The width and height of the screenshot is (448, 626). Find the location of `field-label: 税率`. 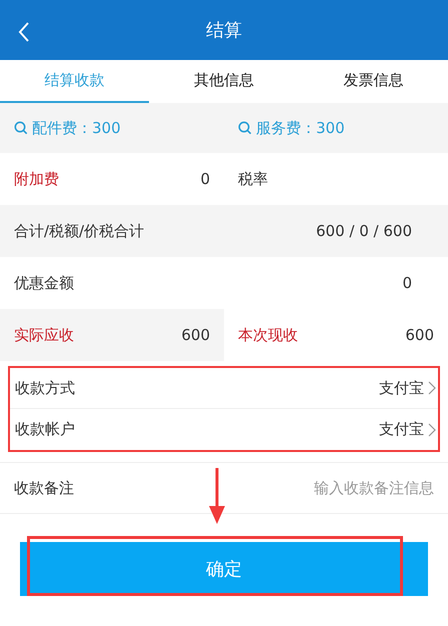

field-label: 税率 is located at coordinates (253, 179).